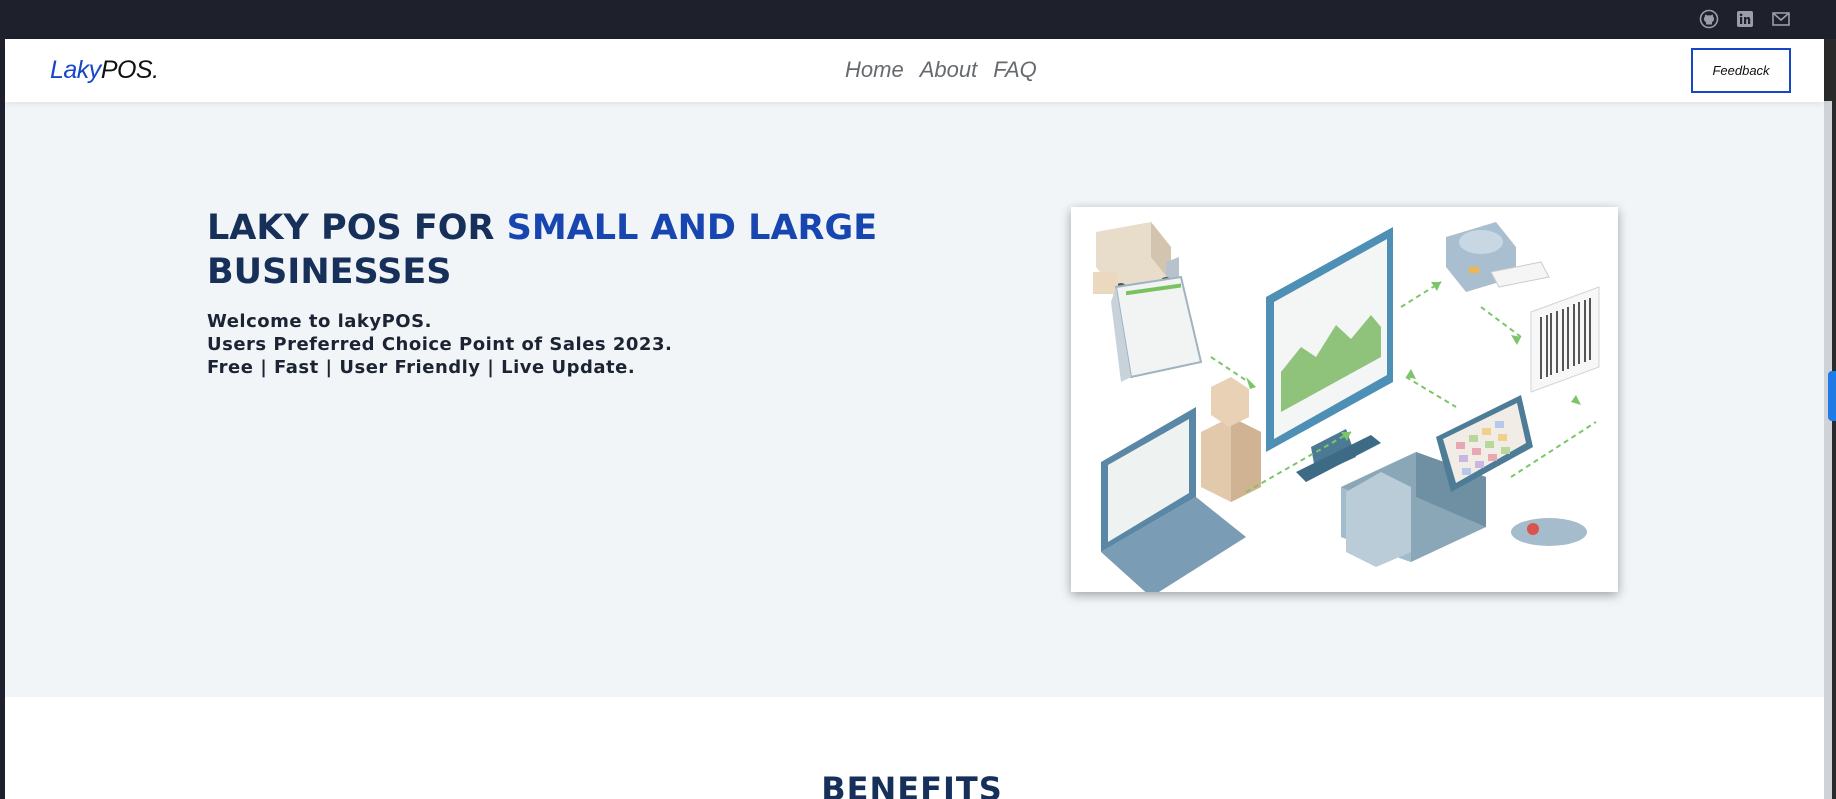 Image resolution: width=1836 pixels, height=799 pixels. Describe the element at coordinates (129, 70) in the screenshot. I see `logo-part-pos: POS.` at that location.